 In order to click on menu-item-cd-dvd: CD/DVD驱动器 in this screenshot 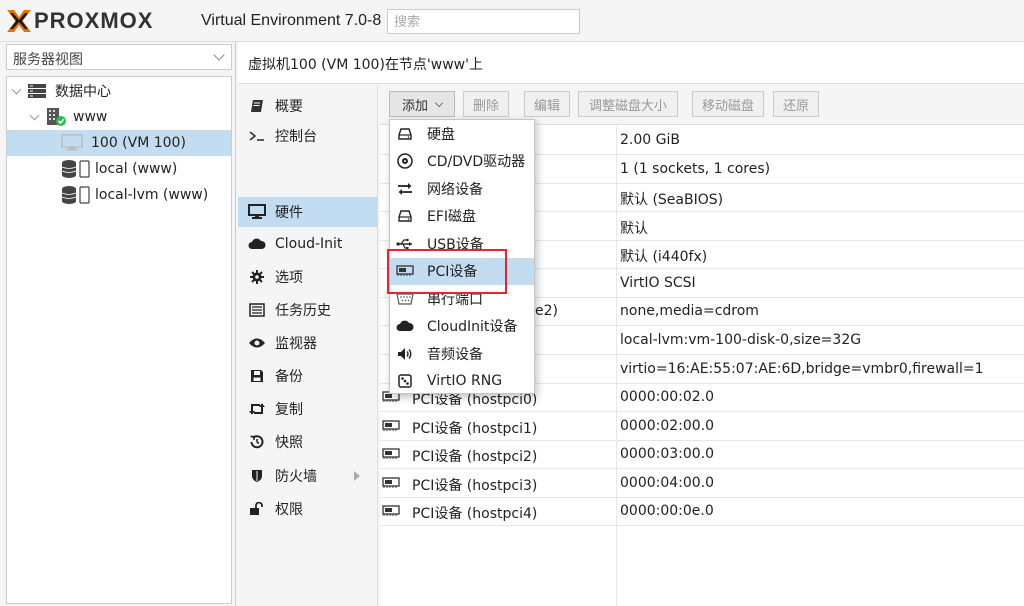, I will do `click(462, 162)`.